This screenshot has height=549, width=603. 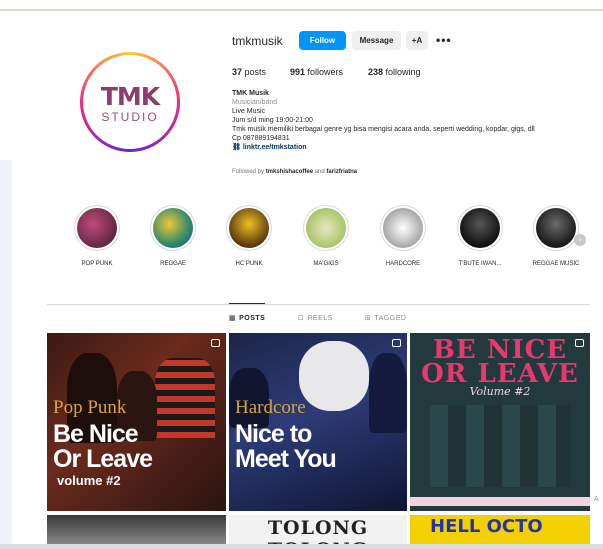 What do you see at coordinates (255, 102) in the screenshot?
I see `bio-category: Musician/band` at bounding box center [255, 102].